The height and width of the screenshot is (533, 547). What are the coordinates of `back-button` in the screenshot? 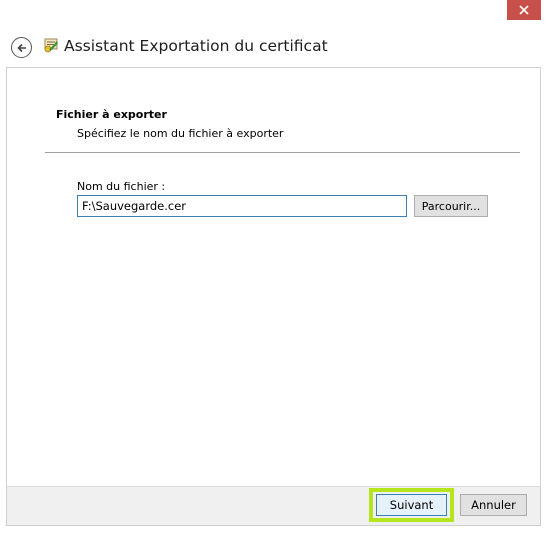 It's located at (21, 47).